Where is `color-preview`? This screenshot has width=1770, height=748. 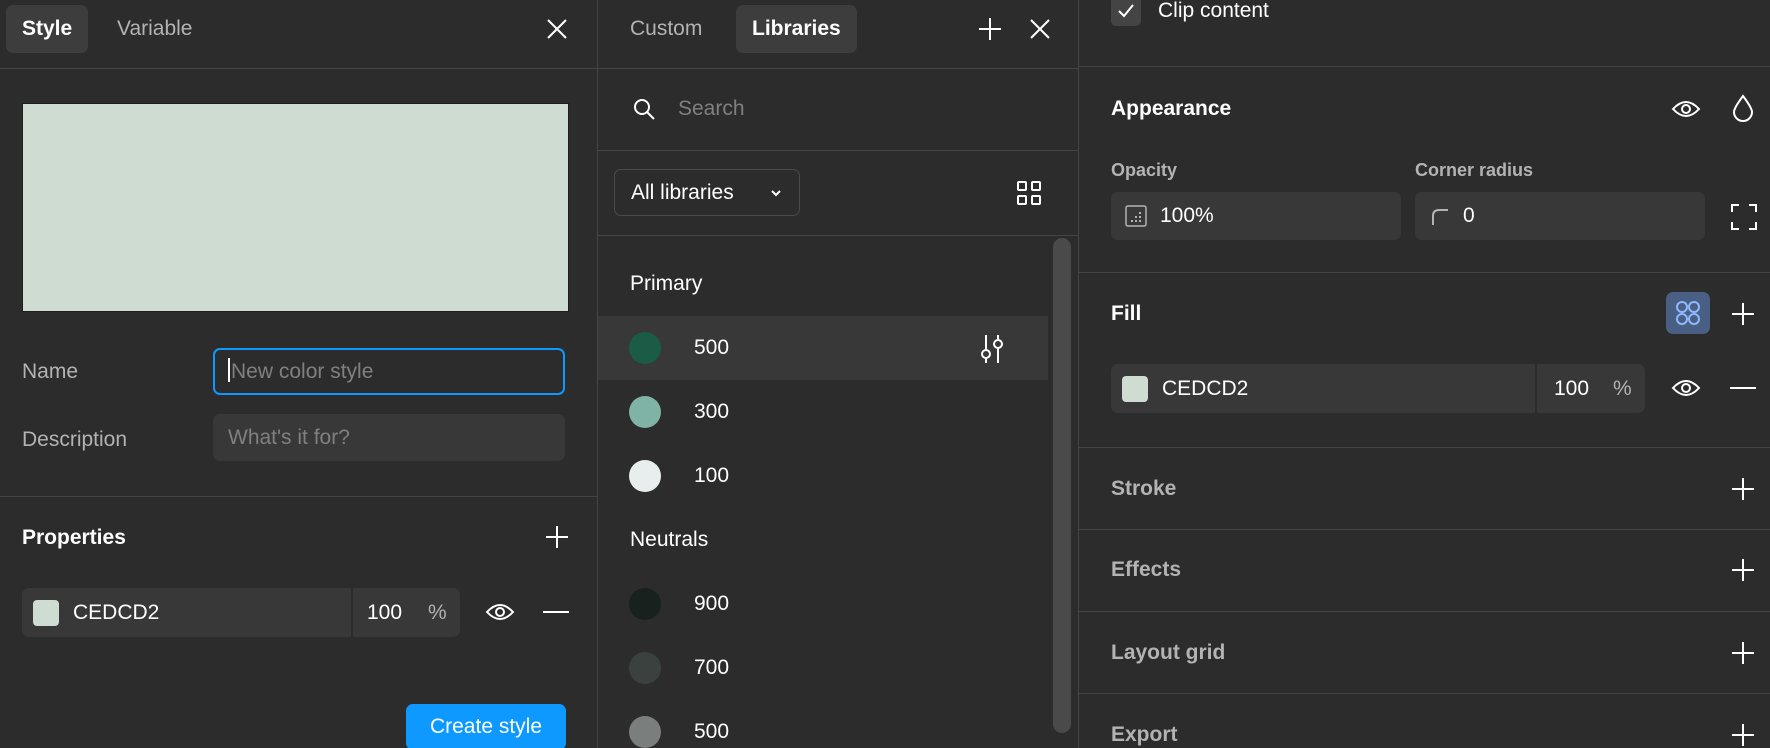 color-preview is located at coordinates (295, 207).